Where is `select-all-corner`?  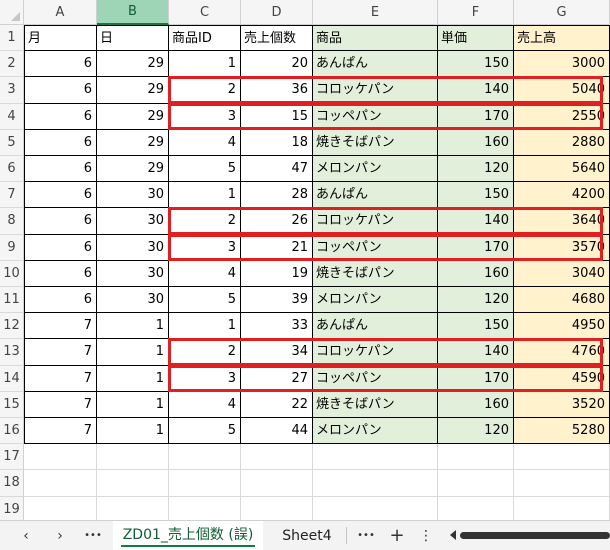
select-all-corner is located at coordinates (12, 12).